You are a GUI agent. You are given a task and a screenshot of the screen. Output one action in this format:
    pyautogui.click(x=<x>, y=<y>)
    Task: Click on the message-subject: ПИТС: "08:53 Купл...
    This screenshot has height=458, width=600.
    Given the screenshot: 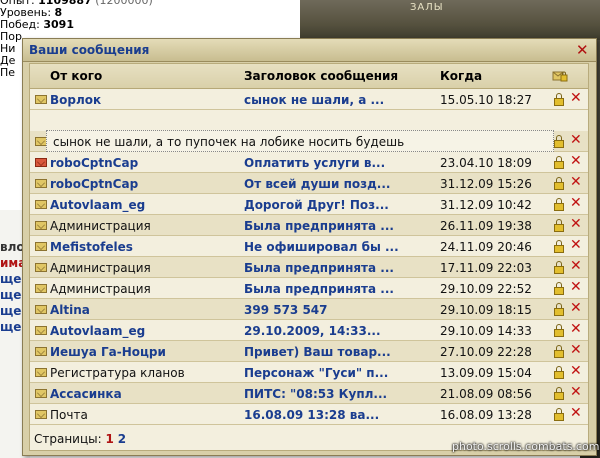 What is the action you would take?
    pyautogui.click(x=315, y=394)
    